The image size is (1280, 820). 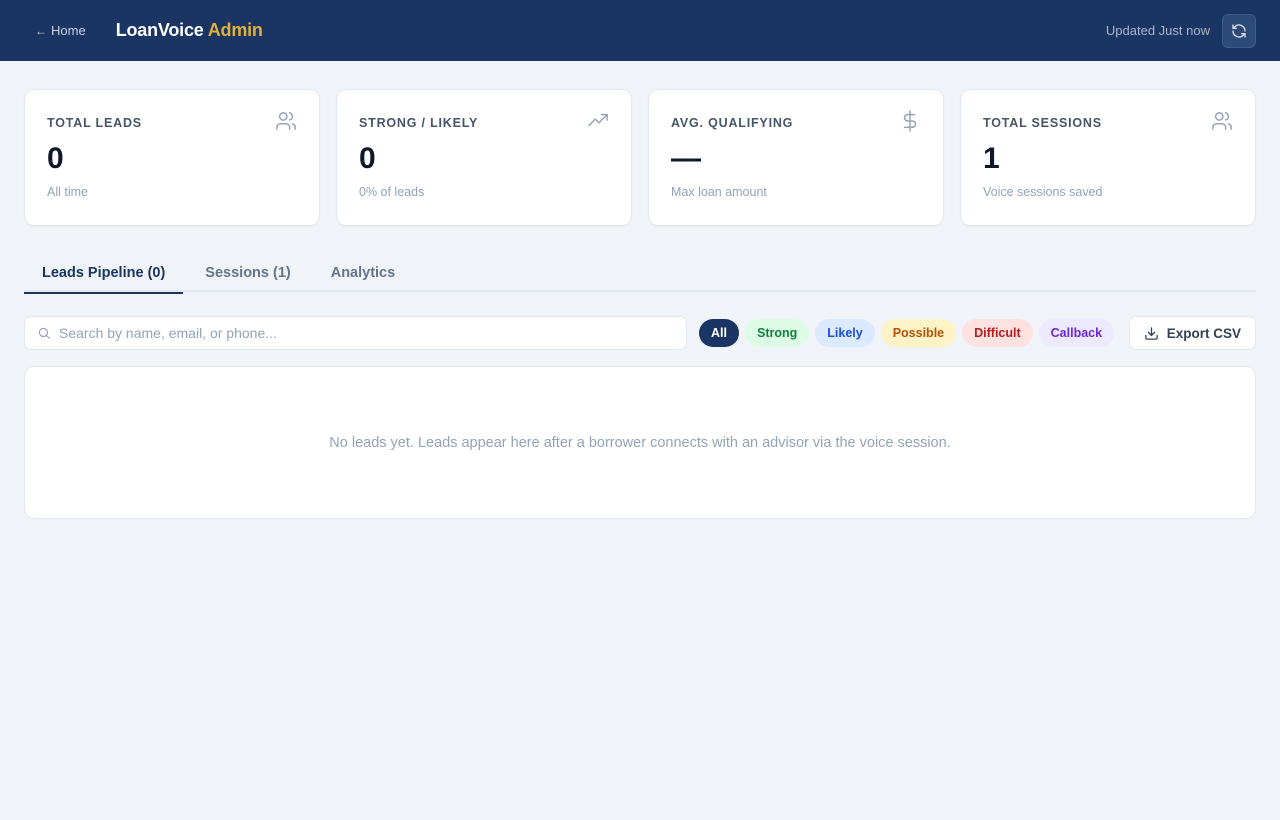 I want to click on header-actions: Updated Just now, so click(x=1180, y=30).